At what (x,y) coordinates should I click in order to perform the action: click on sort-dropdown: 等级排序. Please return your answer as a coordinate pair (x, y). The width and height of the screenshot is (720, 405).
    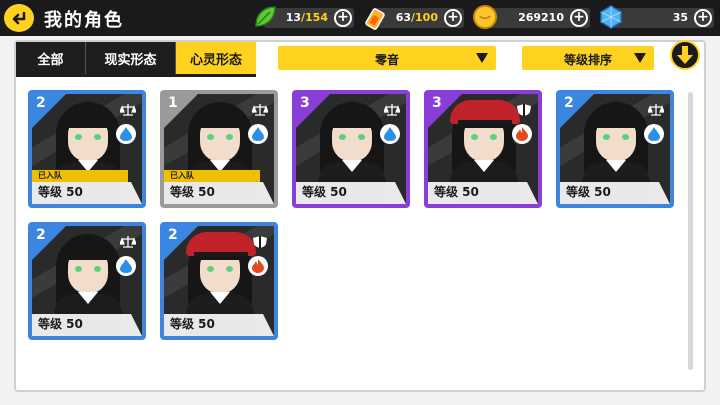
    Looking at the image, I should click on (588, 58).